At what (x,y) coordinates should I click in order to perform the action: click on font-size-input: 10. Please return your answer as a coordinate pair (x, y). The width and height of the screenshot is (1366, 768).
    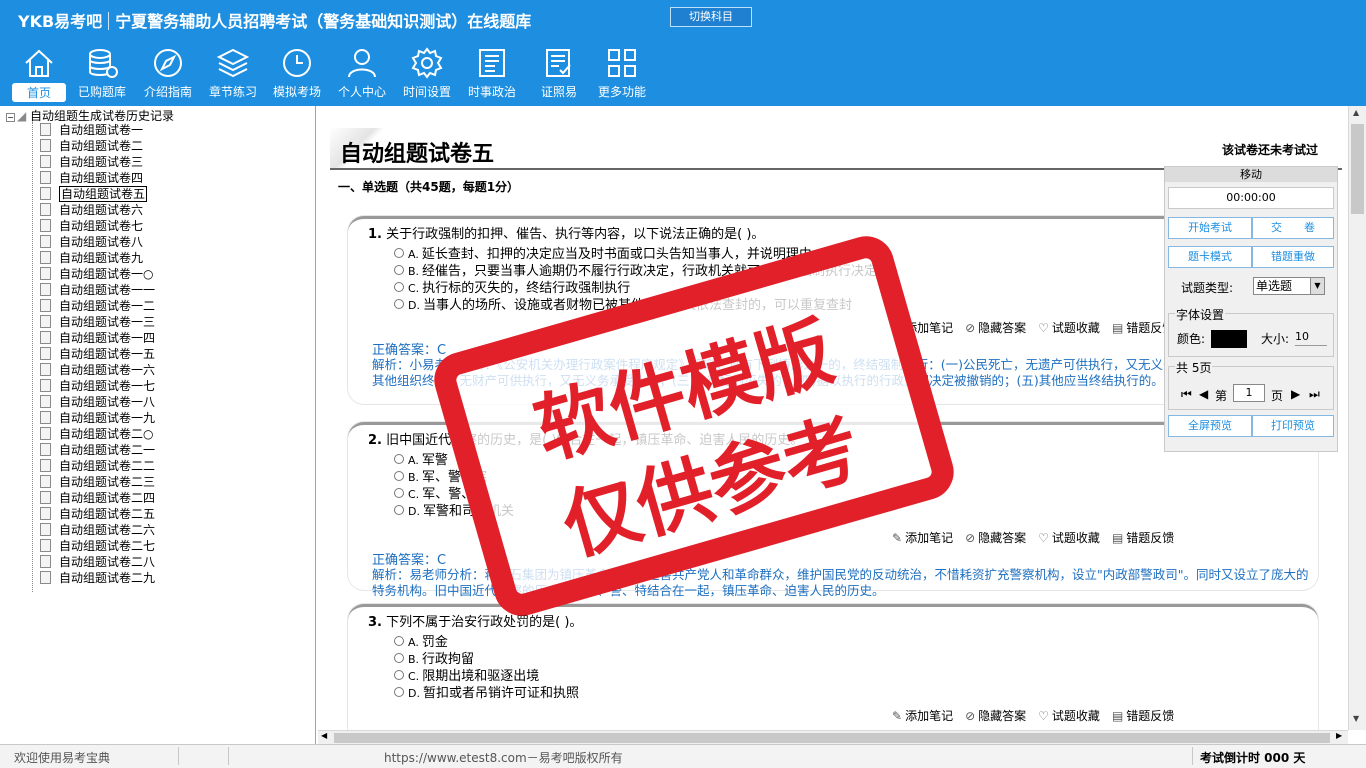
    Looking at the image, I should click on (1311, 337).